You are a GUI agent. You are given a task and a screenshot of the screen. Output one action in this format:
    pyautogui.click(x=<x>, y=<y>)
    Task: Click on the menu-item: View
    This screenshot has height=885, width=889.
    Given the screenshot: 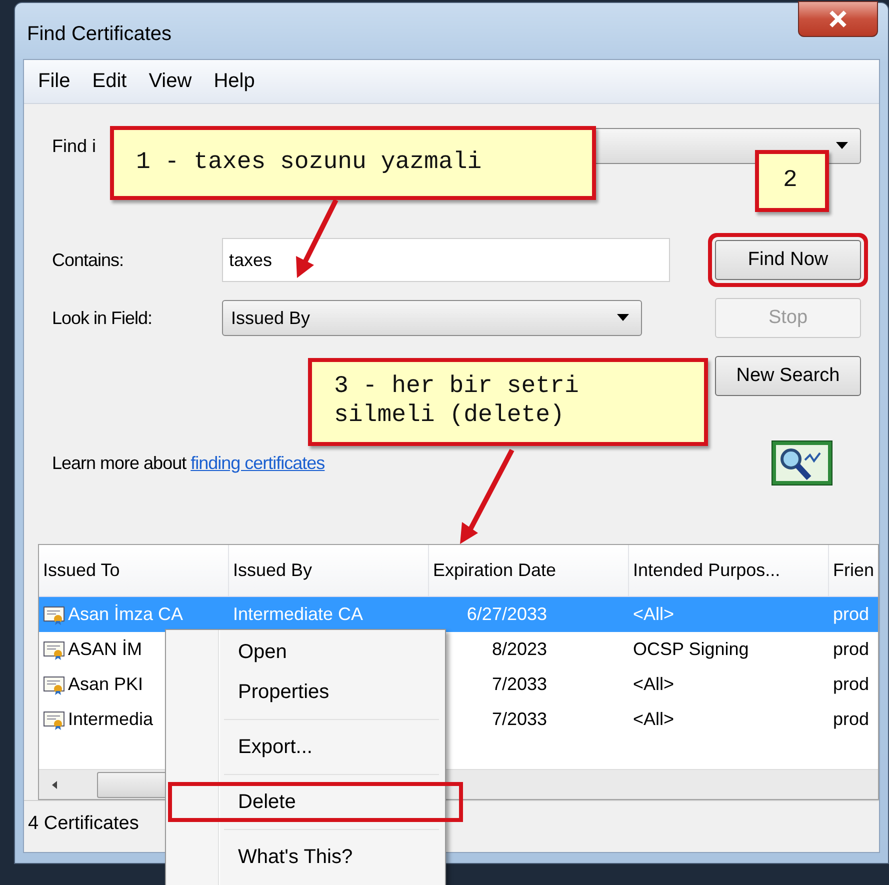 What is the action you would take?
    pyautogui.click(x=170, y=81)
    